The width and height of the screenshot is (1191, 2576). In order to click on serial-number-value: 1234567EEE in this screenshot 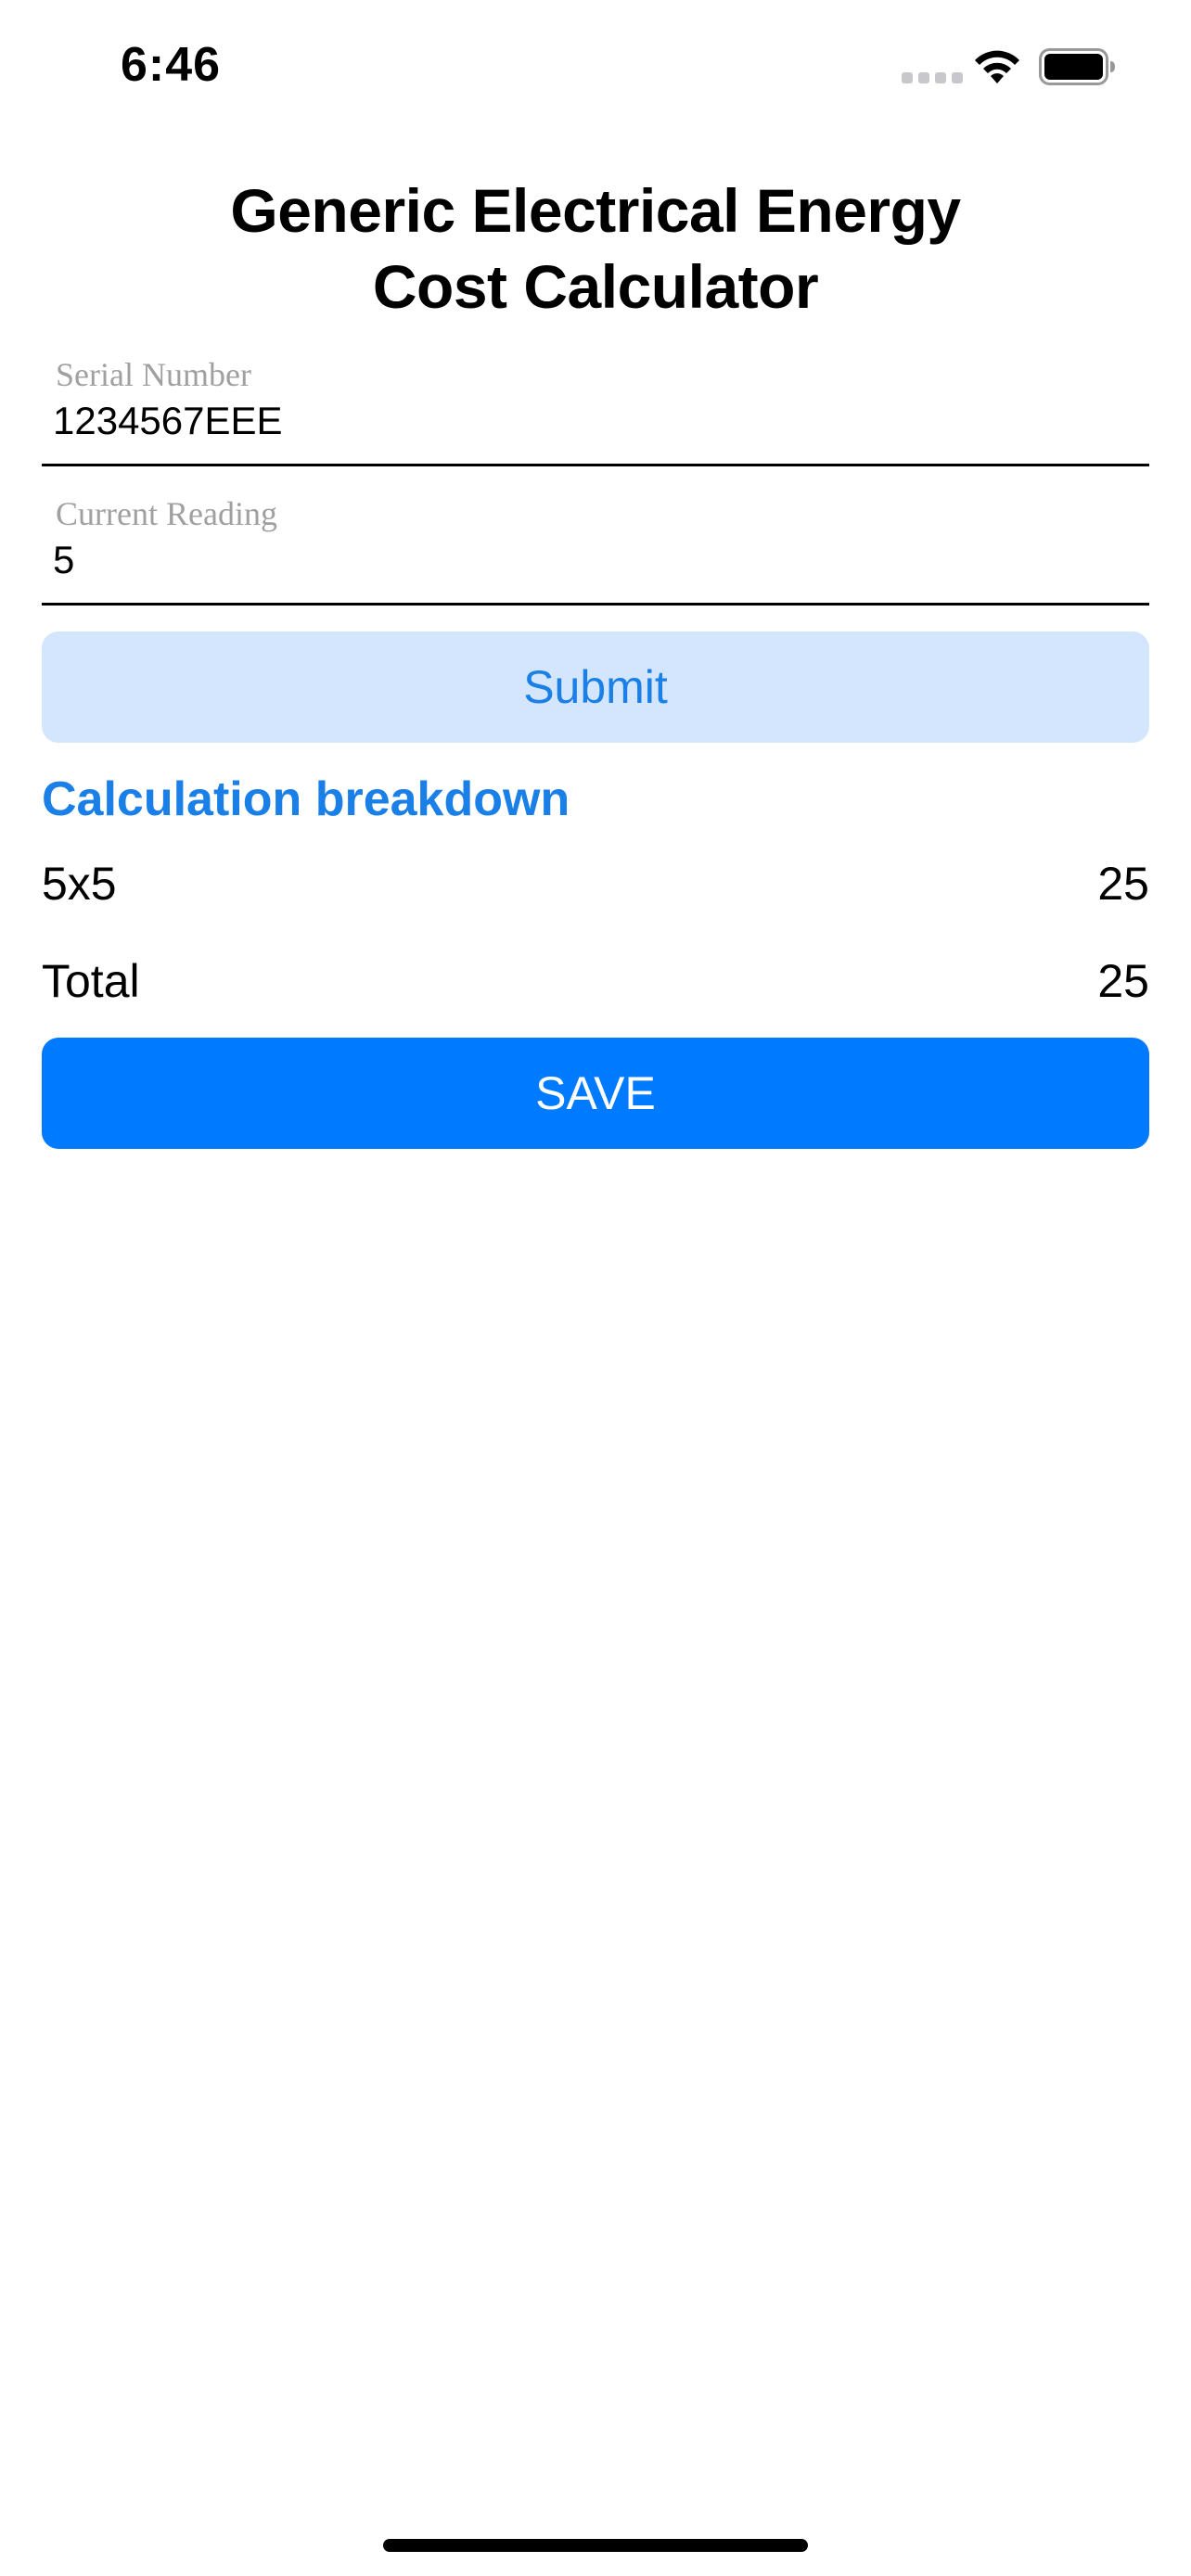, I will do `click(168, 421)`.